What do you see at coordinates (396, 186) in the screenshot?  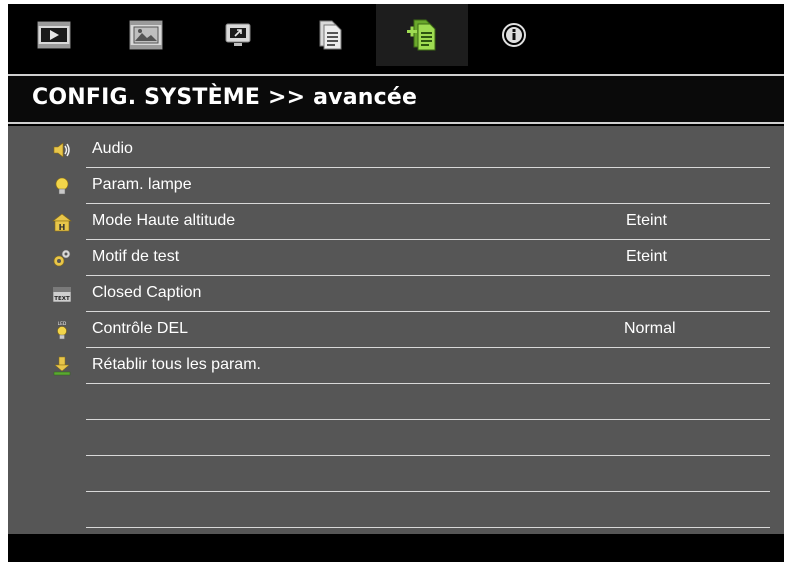 I see `menu-item-lamp: Param. lampe` at bounding box center [396, 186].